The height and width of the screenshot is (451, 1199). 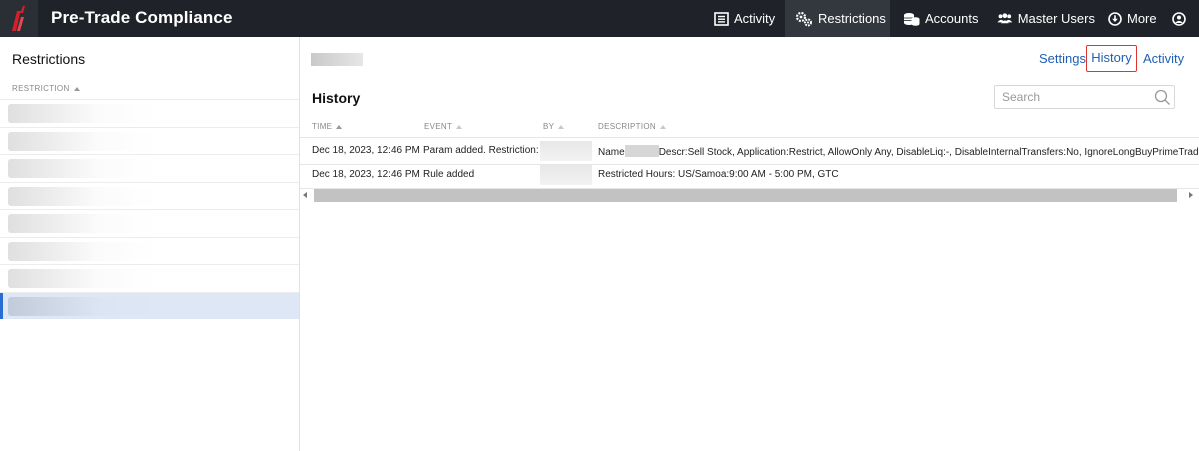 I want to click on coins-icon, so click(x=912, y=19).